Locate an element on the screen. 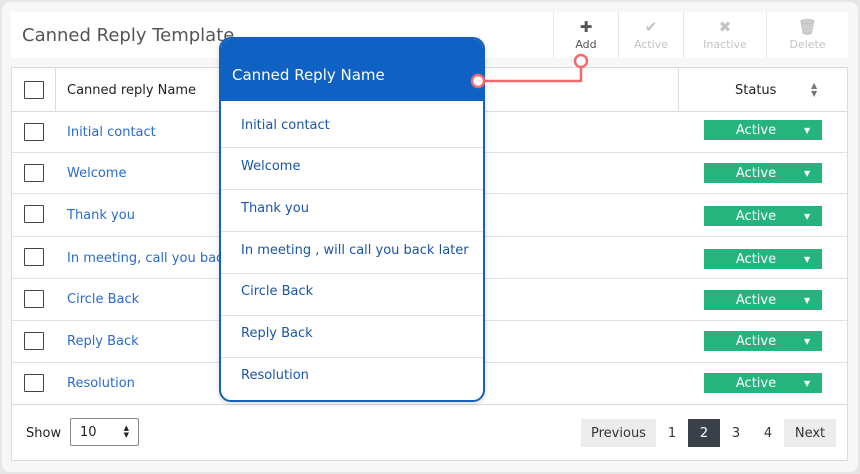 This screenshot has width=860, height=474. callout-item: Circle Back is located at coordinates (352, 295).